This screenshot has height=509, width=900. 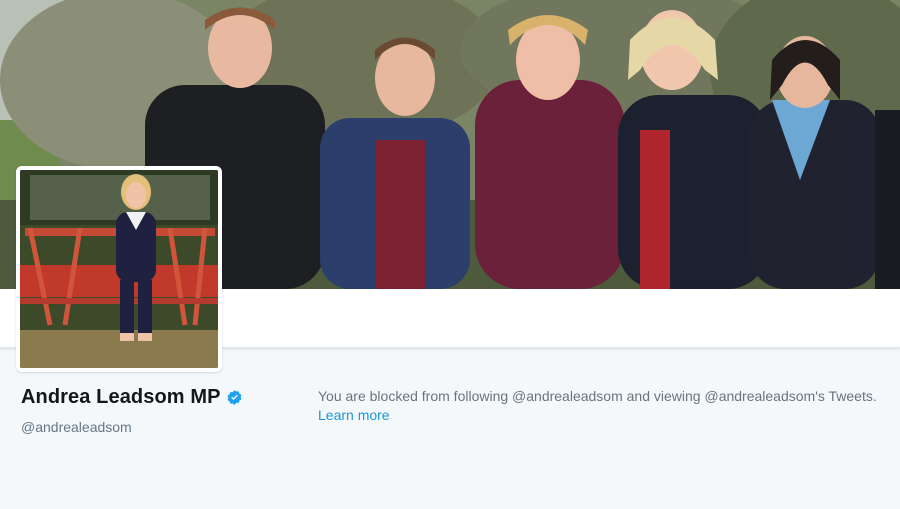 I want to click on avatar-image, so click(x=119, y=269).